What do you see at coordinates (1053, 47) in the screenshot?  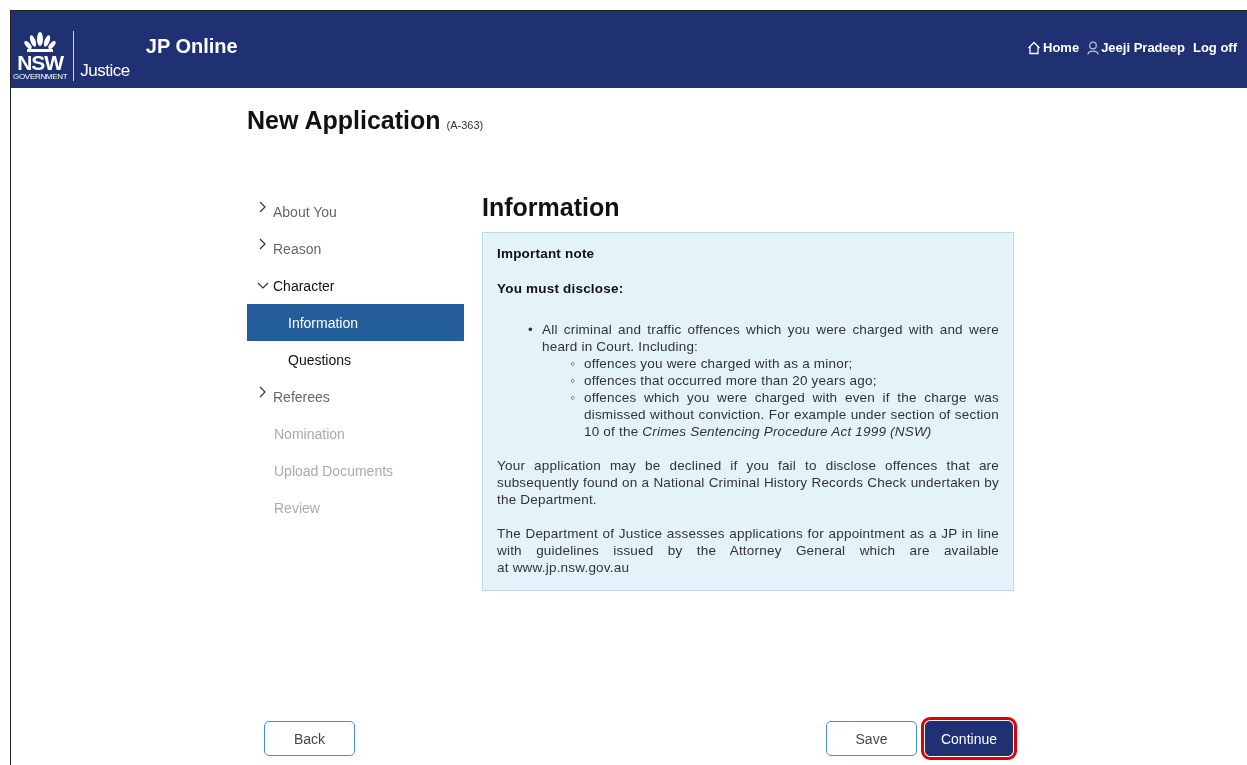 I see `home-link: Home` at bounding box center [1053, 47].